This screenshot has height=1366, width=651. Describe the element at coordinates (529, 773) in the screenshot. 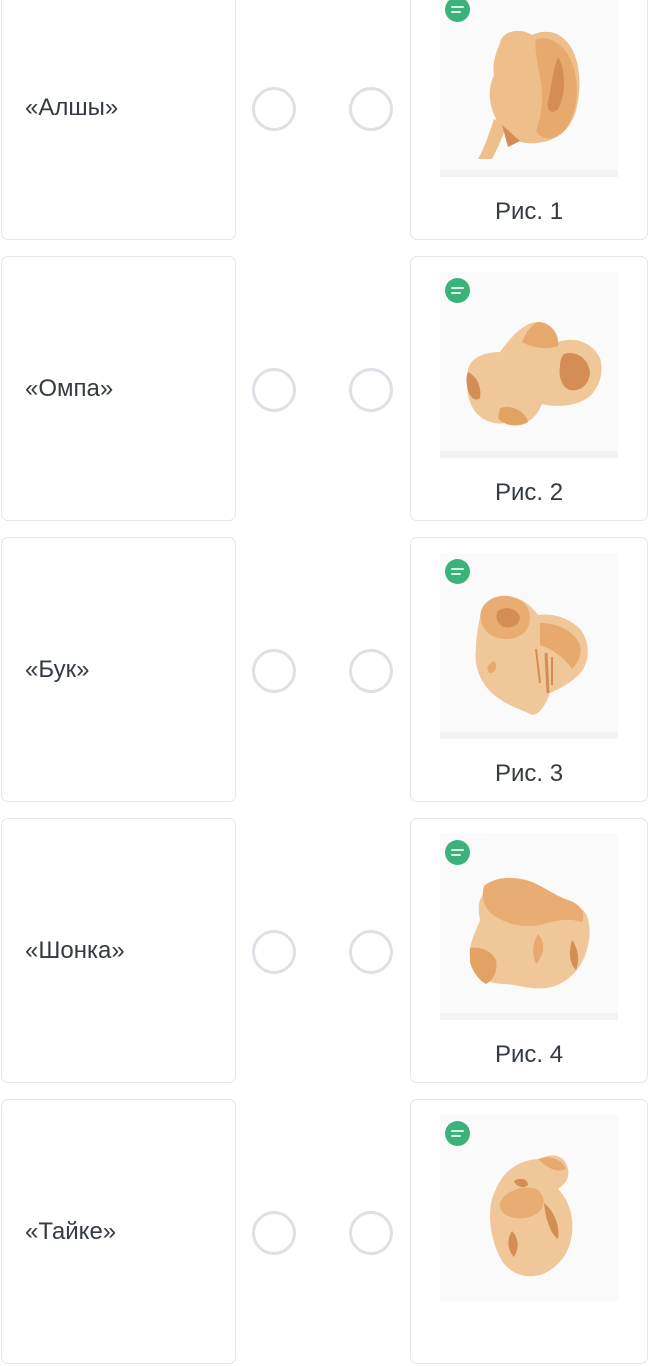

I see `picture-caption: Рис. 3` at that location.